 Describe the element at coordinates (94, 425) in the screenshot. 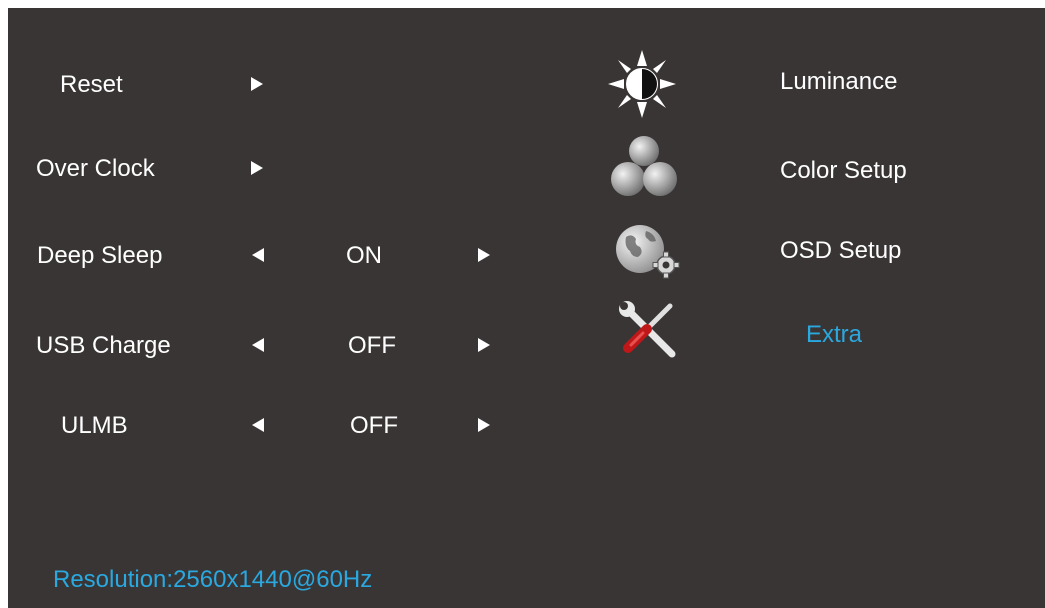

I see `setting-label-ulmb: ULMB` at that location.